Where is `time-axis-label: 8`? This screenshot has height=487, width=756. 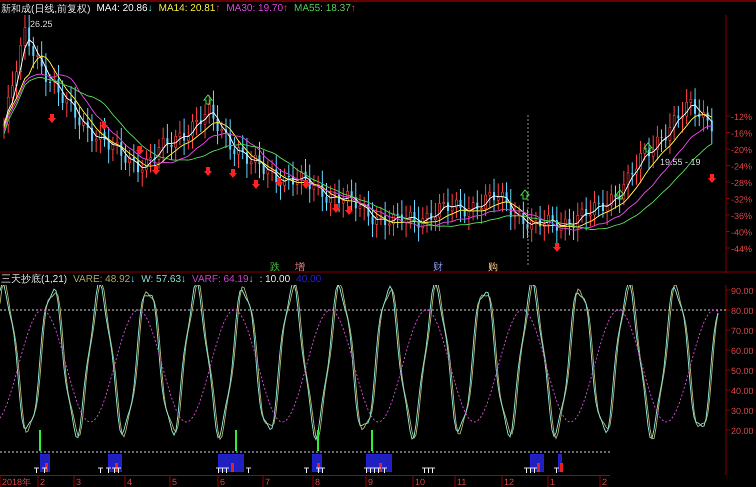
time-axis-label: 8 is located at coordinates (317, 482).